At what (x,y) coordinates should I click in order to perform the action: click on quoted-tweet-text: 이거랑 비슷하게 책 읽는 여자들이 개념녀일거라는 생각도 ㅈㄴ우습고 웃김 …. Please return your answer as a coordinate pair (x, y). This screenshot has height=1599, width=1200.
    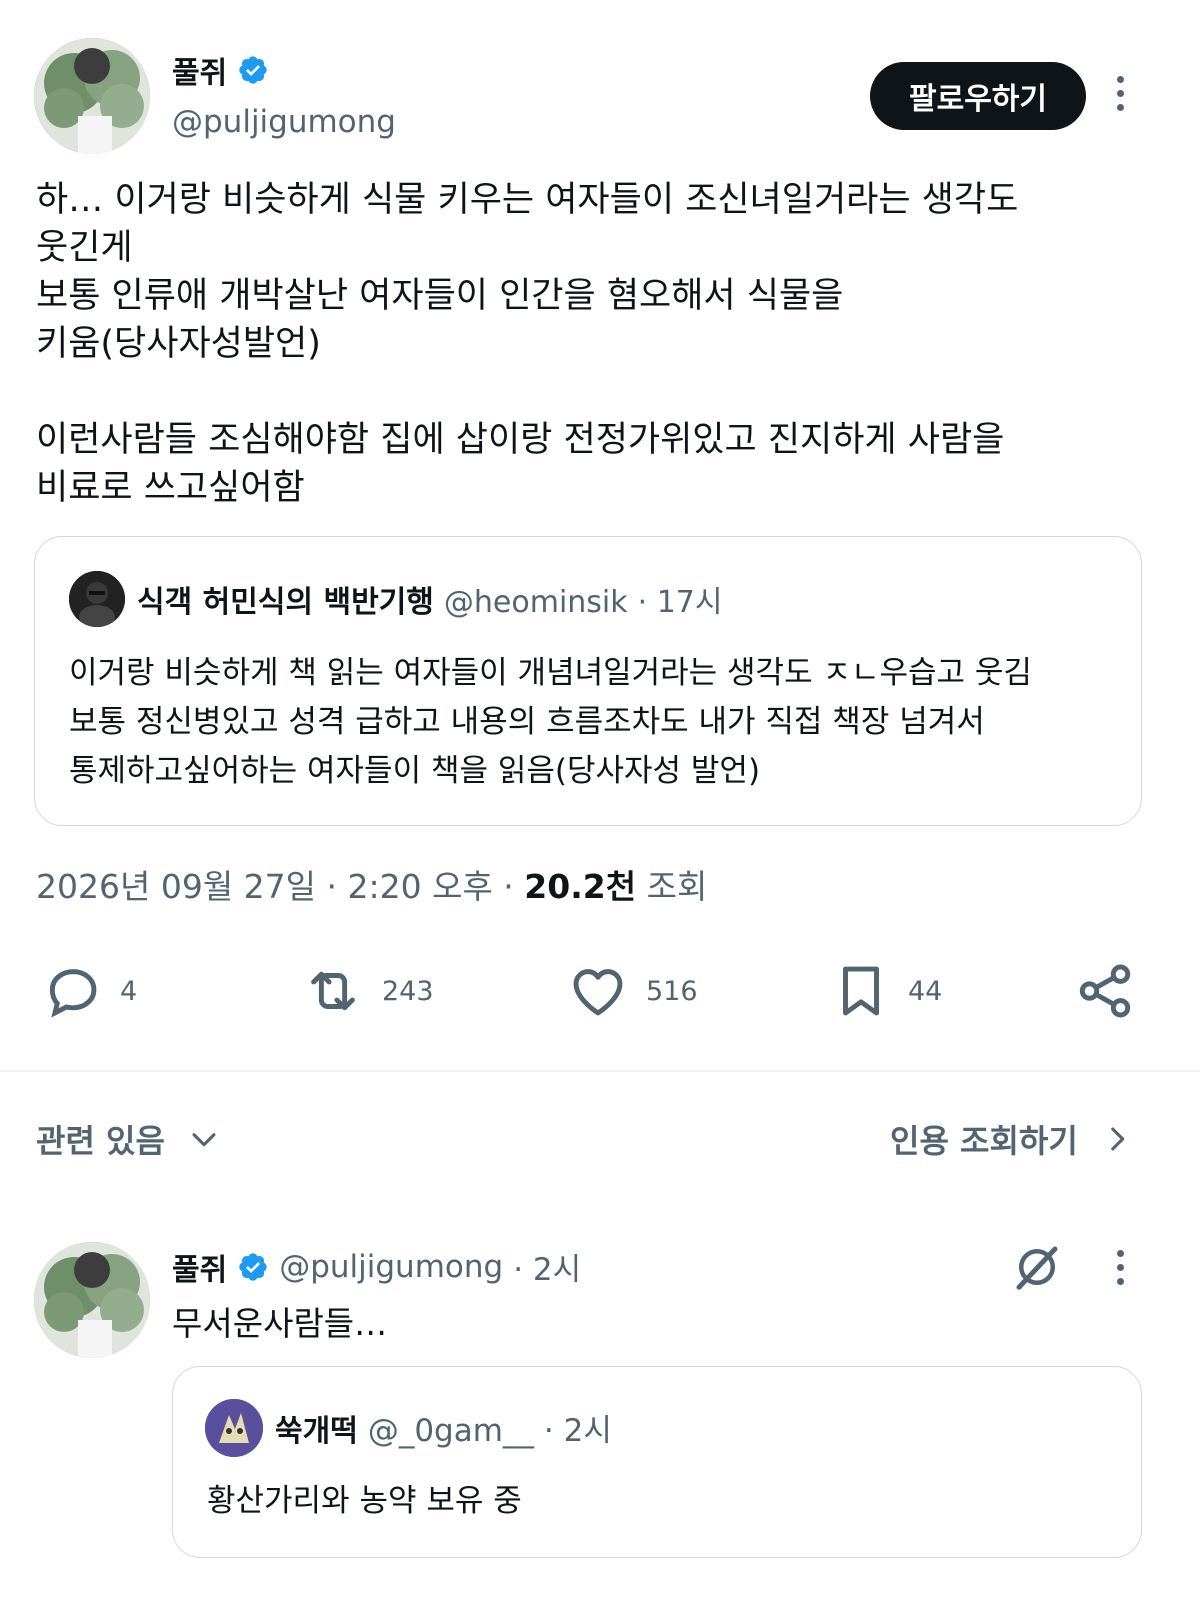
    Looking at the image, I should click on (550, 722).